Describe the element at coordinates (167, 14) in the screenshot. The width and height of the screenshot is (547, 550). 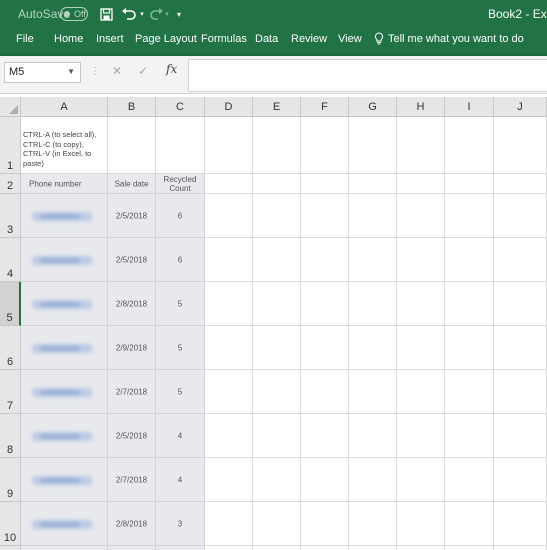
I see `redo-dropdown-icon: ▾` at that location.